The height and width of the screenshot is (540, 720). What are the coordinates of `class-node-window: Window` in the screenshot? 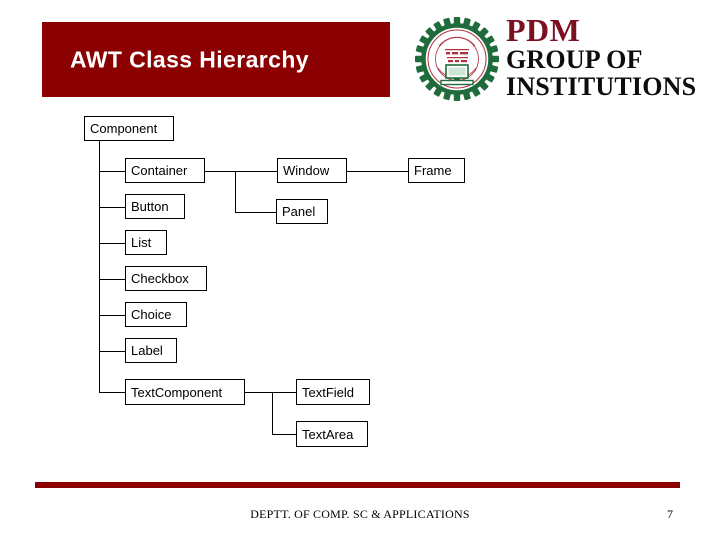 It's located at (312, 170).